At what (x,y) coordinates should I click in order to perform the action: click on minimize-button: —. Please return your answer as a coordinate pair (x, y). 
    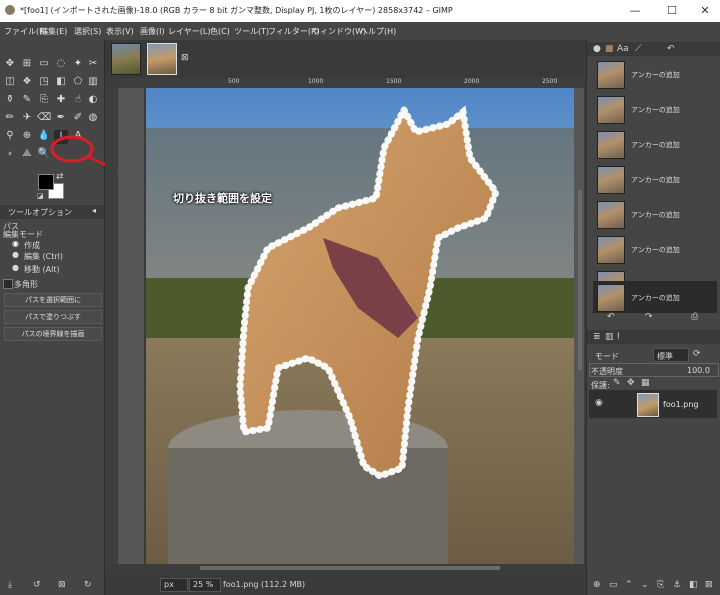
    Looking at the image, I should click on (635, 11).